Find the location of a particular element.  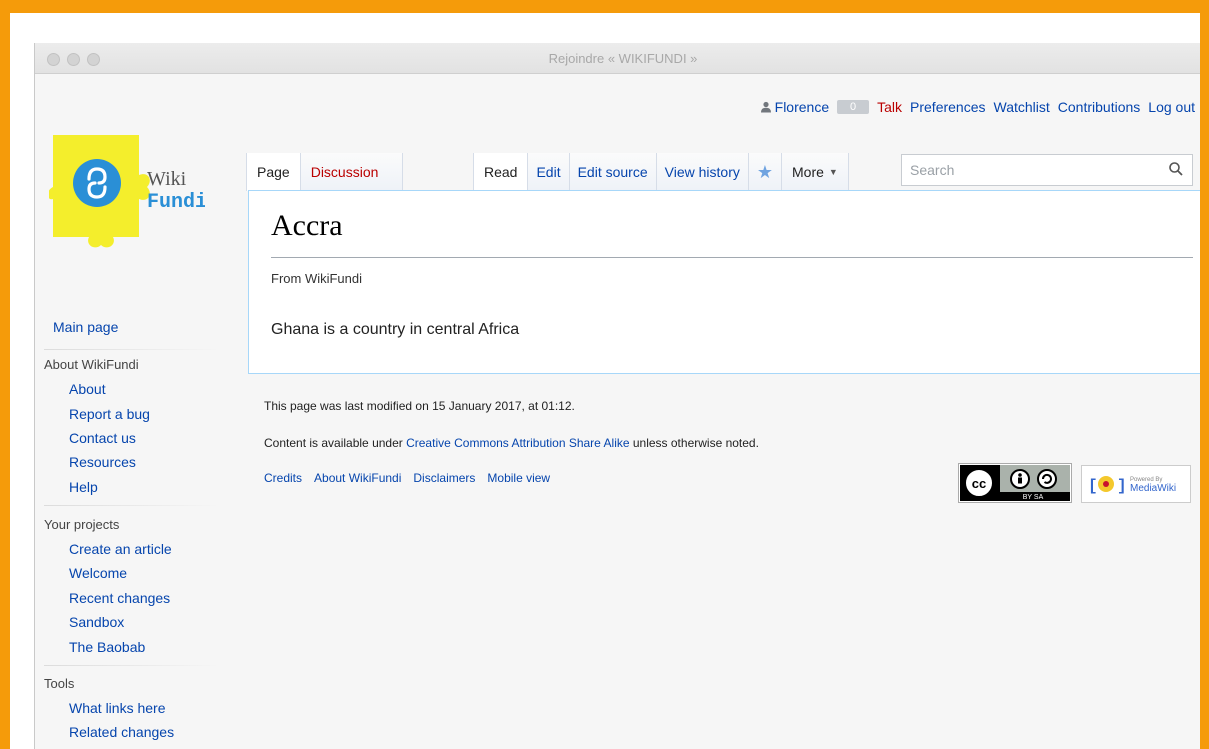

talk-link: Talk is located at coordinates (889, 107).